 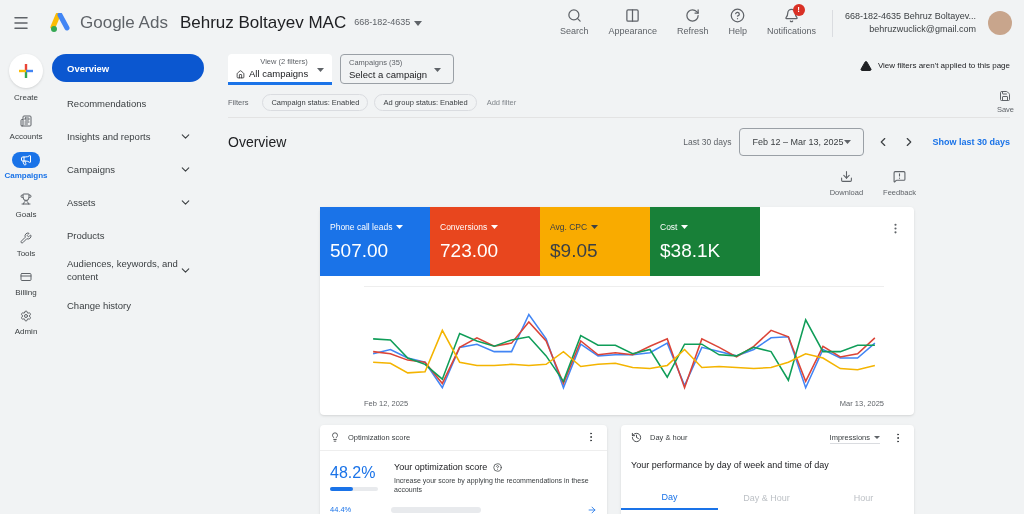 I want to click on search-button: Search, so click(x=574, y=23).